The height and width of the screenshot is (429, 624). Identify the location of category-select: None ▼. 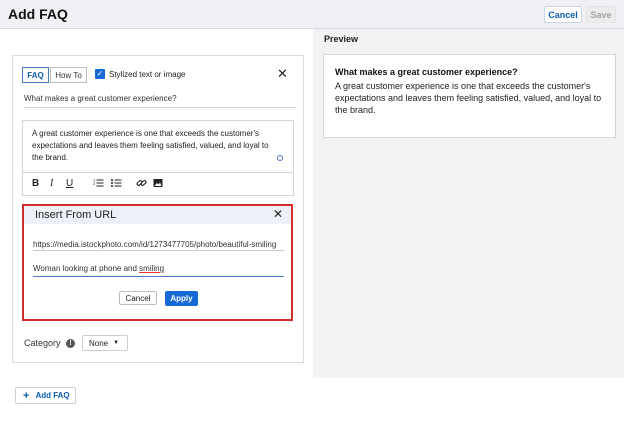
(105, 343).